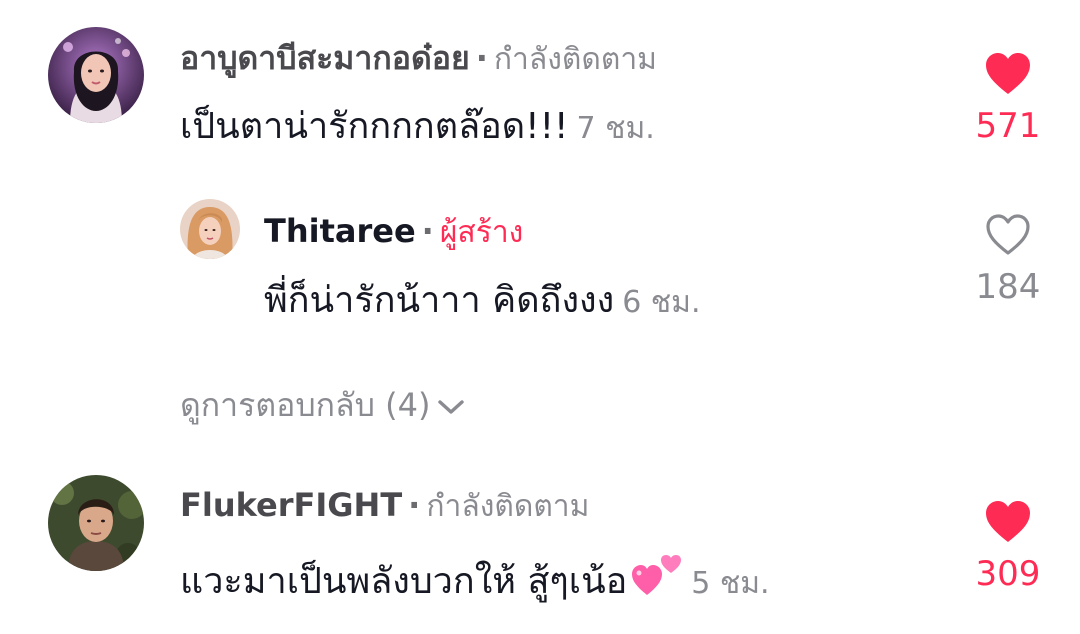 Image resolution: width=1080 pixels, height=634 pixels. I want to click on heart-outline-icon, so click(1008, 234).